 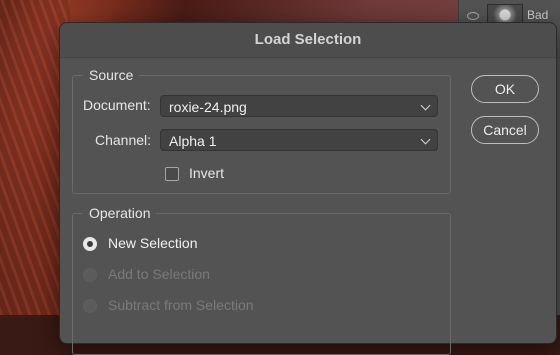 I want to click on dialog-title: Load Selection, so click(x=308, y=39).